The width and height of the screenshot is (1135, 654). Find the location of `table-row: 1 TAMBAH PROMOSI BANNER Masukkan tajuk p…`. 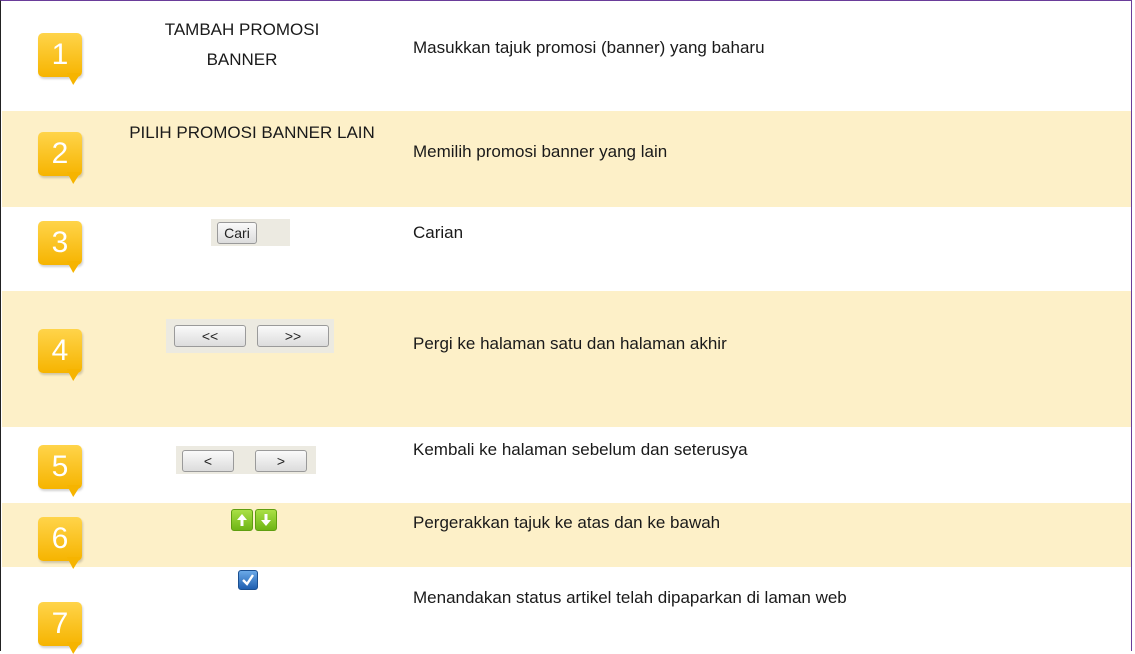

table-row: 1 TAMBAH PROMOSI BANNER Masukkan tajuk p… is located at coordinates (566, 46).